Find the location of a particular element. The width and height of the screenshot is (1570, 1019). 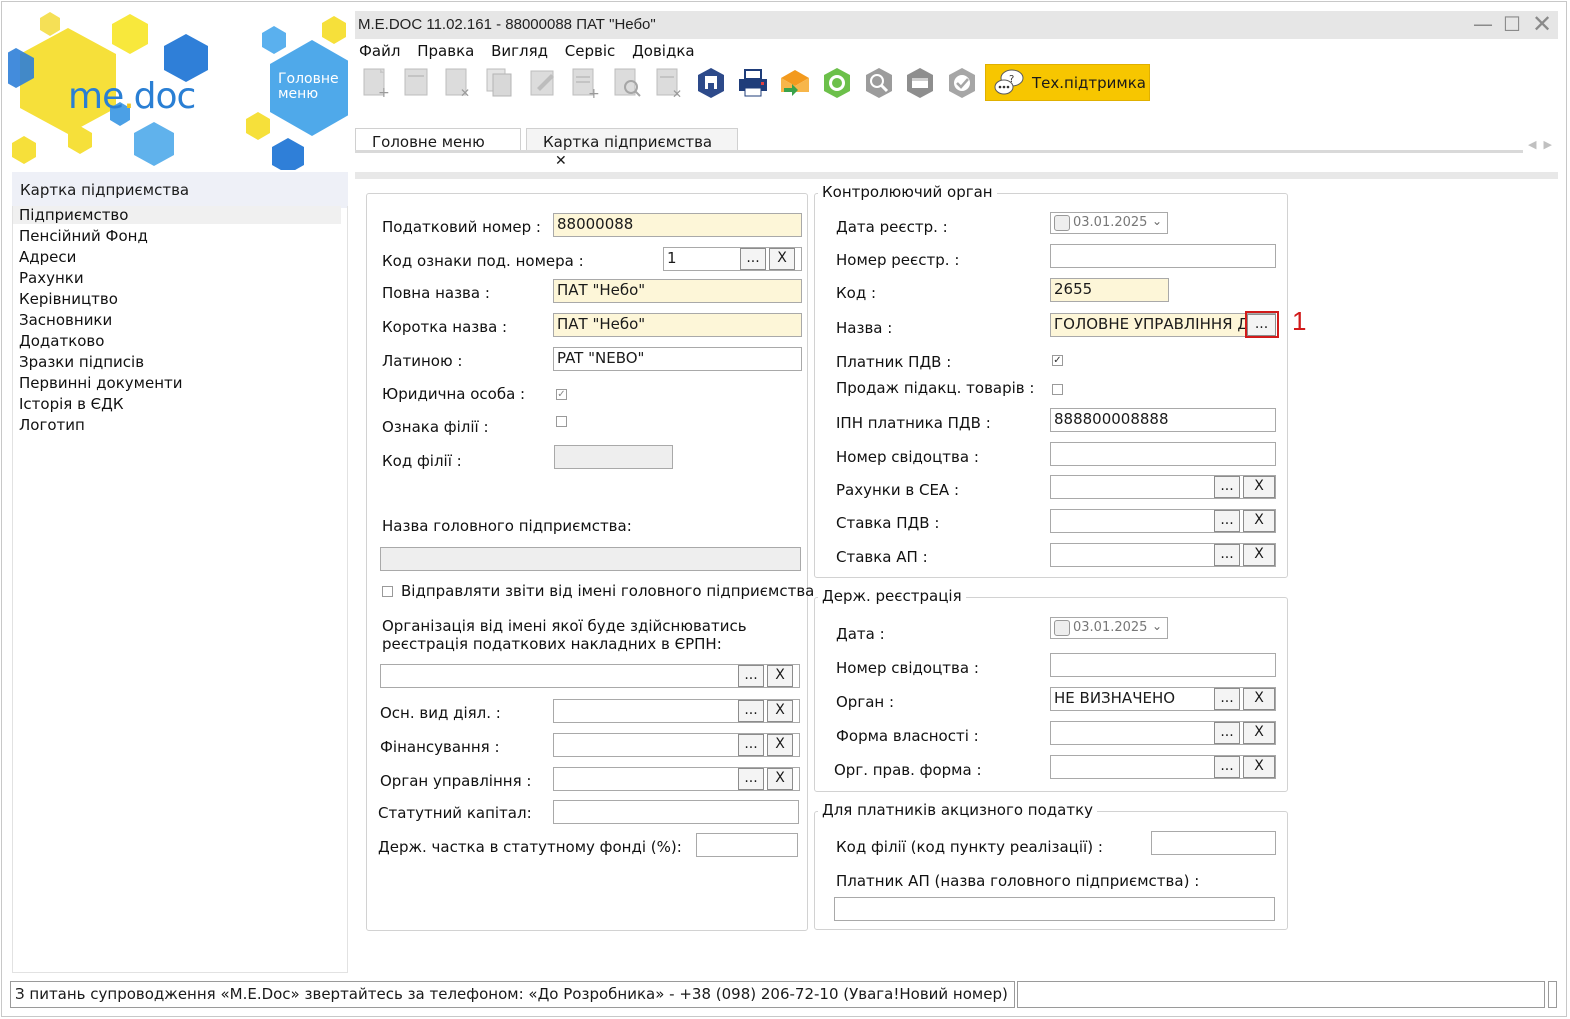

excise-branch-code-field is located at coordinates (1213, 843).